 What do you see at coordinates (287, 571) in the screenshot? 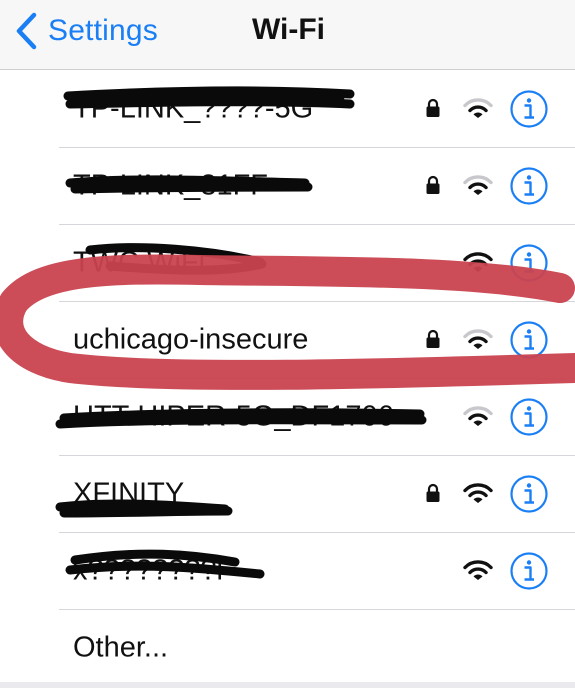
I see `network-row: x????????l` at bounding box center [287, 571].